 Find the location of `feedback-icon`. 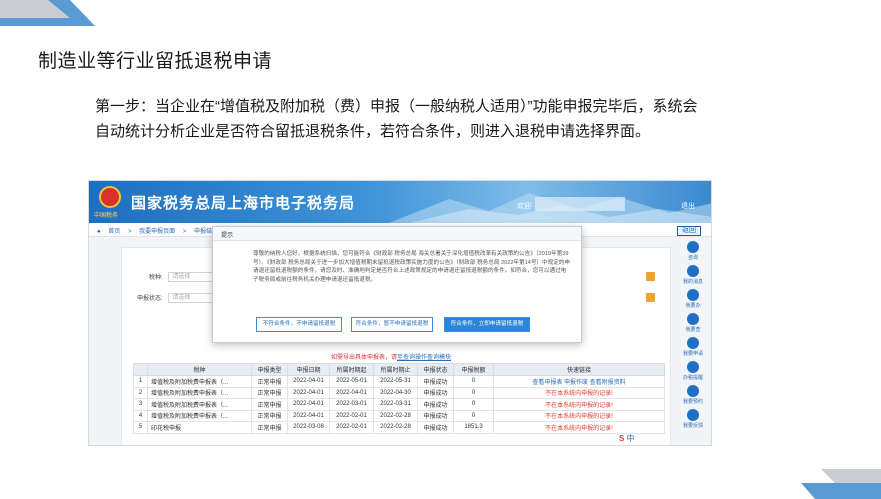

feedback-icon is located at coordinates (693, 415).